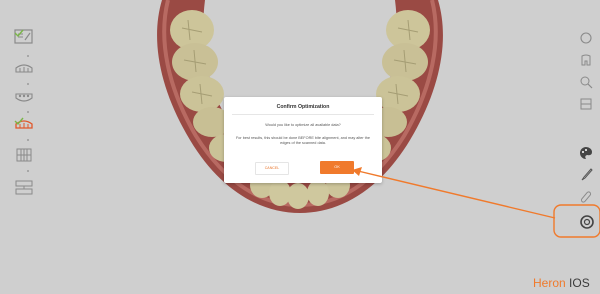 Image resolution: width=600 pixels, height=294 pixels. I want to click on brush-icon, so click(587, 174).